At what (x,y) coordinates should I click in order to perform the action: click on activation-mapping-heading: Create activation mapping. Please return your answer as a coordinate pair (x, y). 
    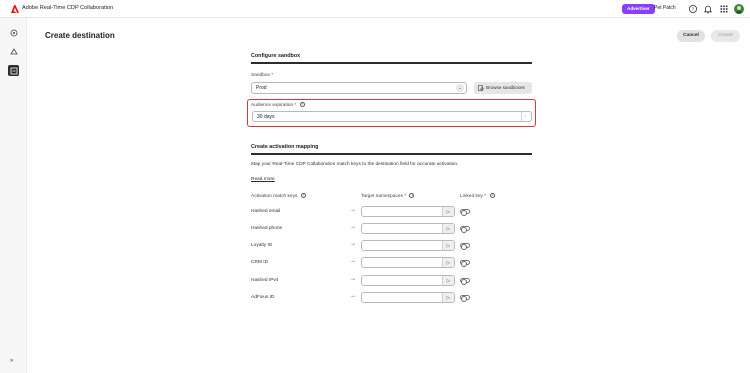
    Looking at the image, I should click on (285, 147).